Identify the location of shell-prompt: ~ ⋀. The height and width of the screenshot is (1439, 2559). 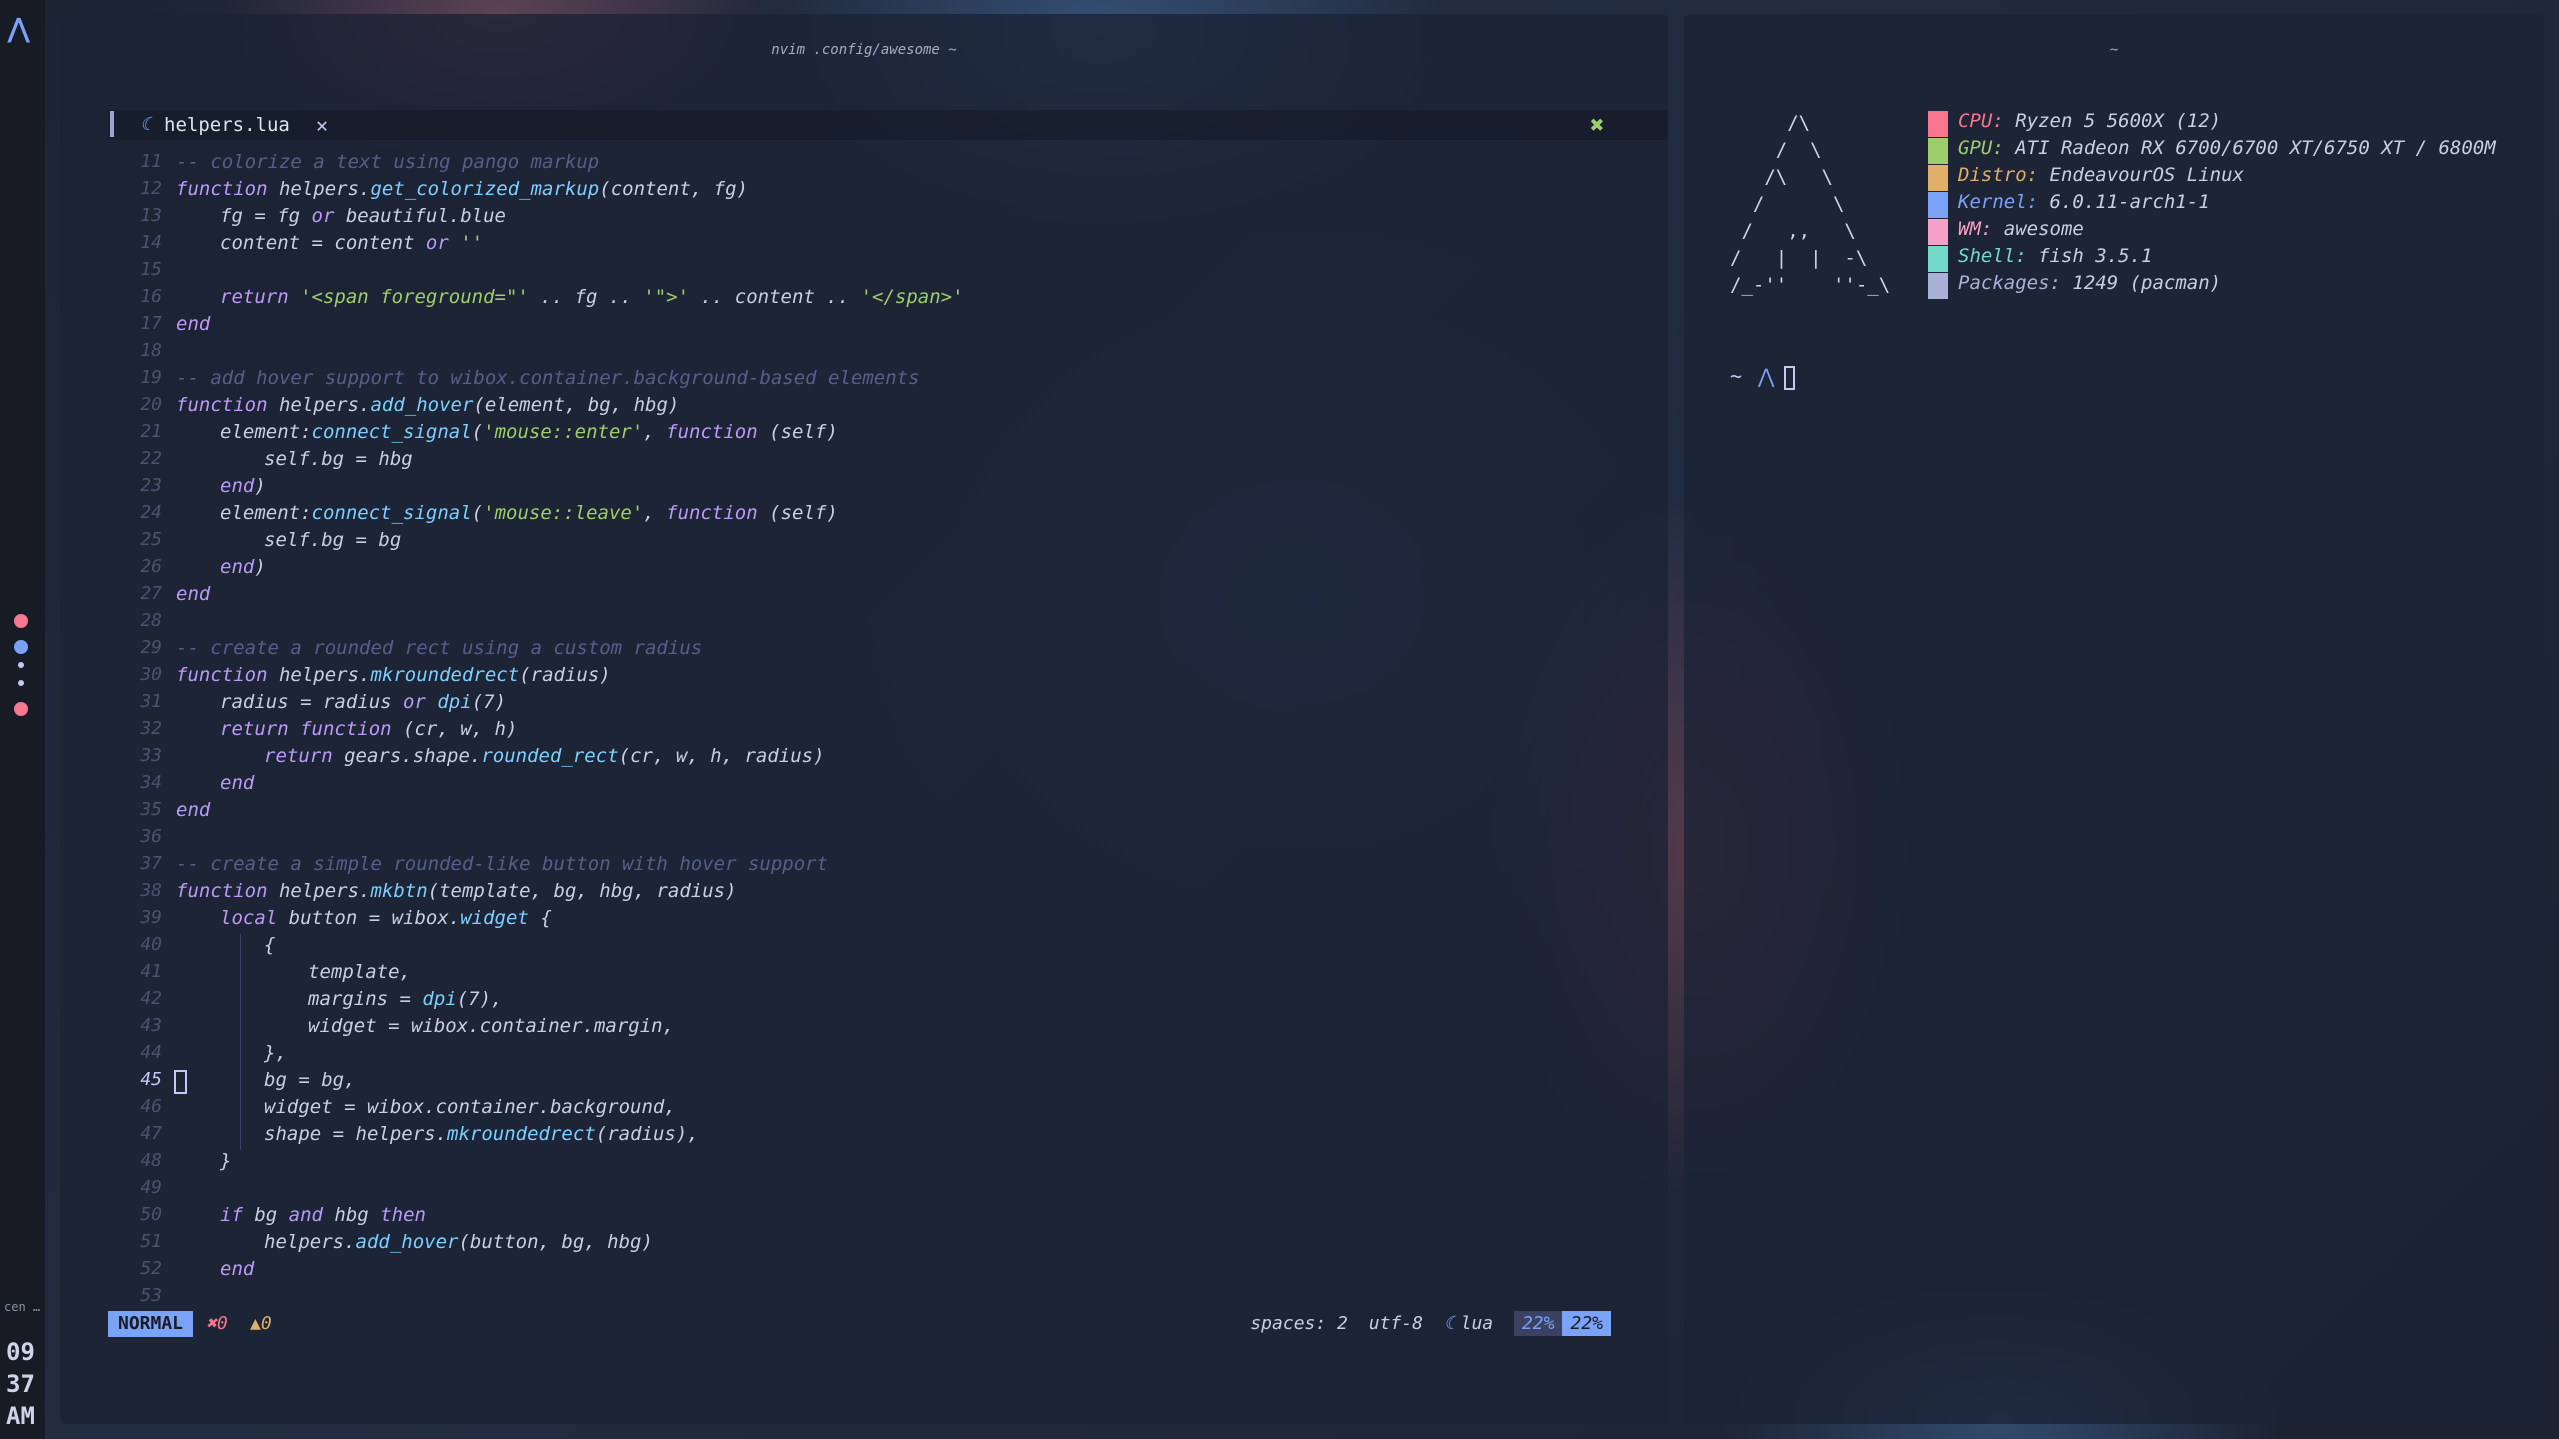
(1763, 377).